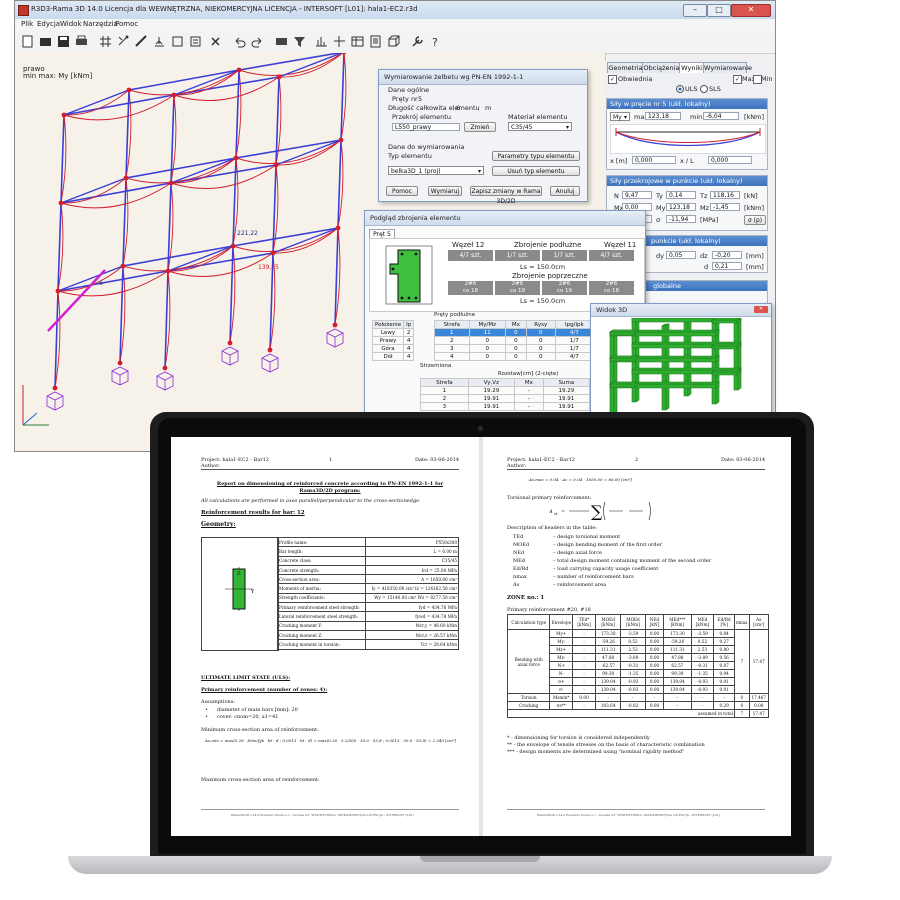 The image size is (900, 900). I want to click on table-icon, so click(357, 41).